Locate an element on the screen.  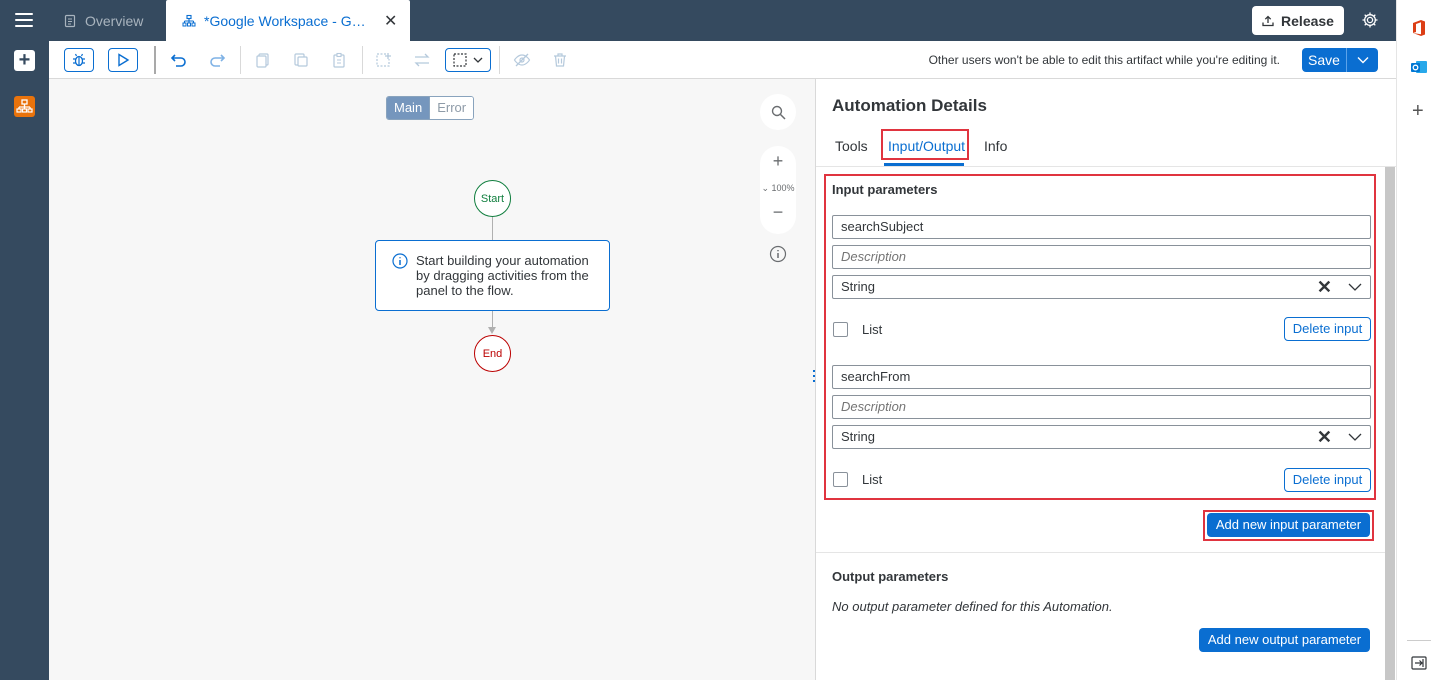
swap-icon is located at coordinates (422, 60).